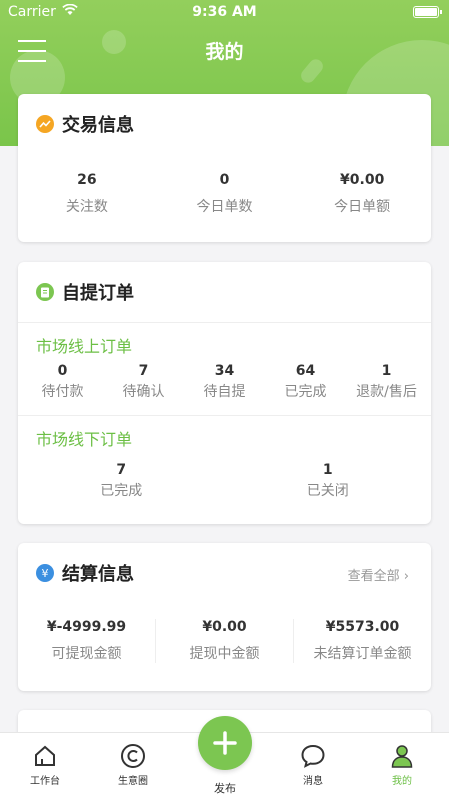 This screenshot has height=800, width=449. What do you see at coordinates (133, 756) in the screenshot?
I see `copyright-icon` at bounding box center [133, 756].